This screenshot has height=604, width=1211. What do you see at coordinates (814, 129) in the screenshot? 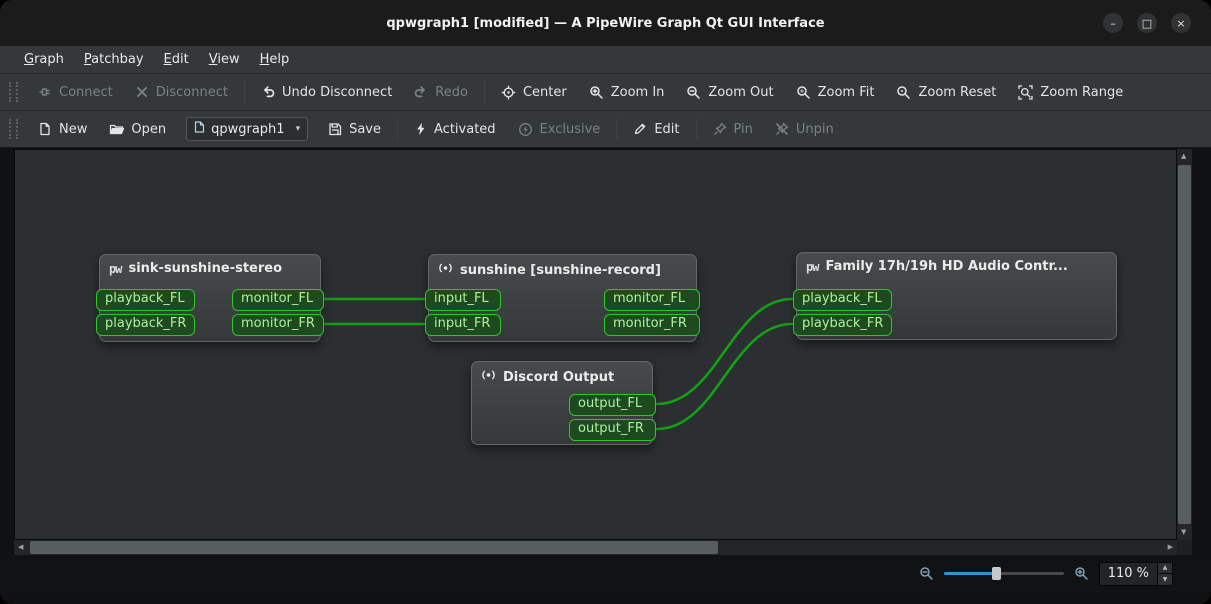
I see `unpin-label: Unpin` at bounding box center [814, 129].